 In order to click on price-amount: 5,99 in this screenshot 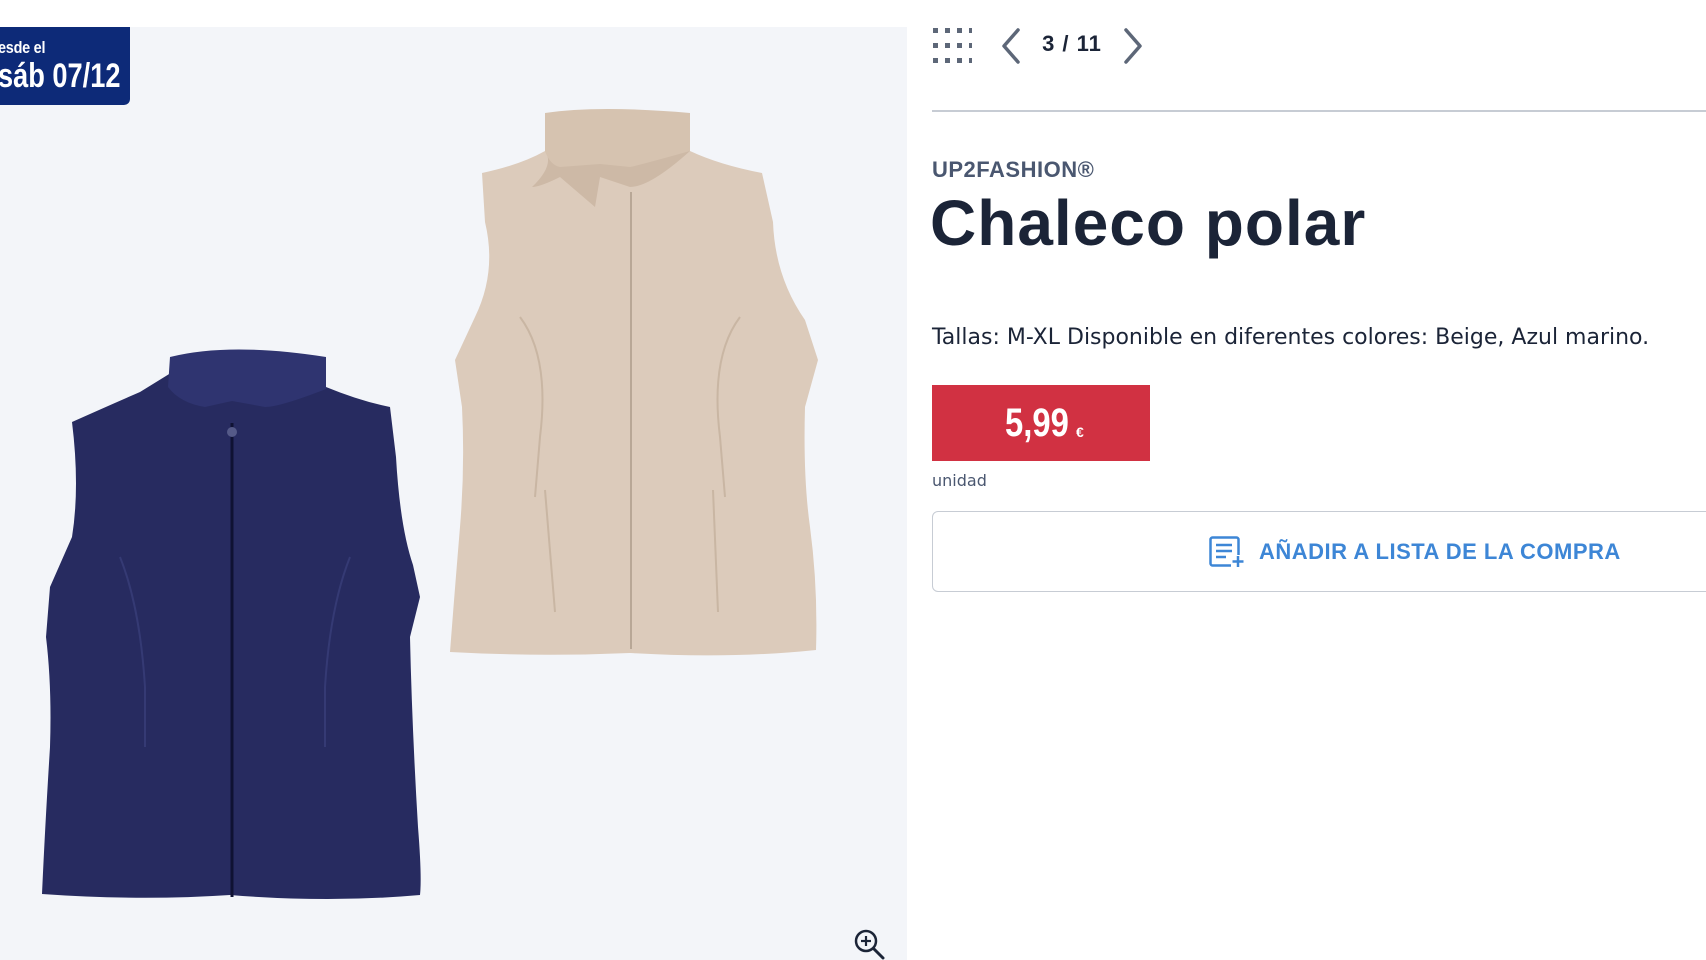, I will do `click(1037, 422)`.